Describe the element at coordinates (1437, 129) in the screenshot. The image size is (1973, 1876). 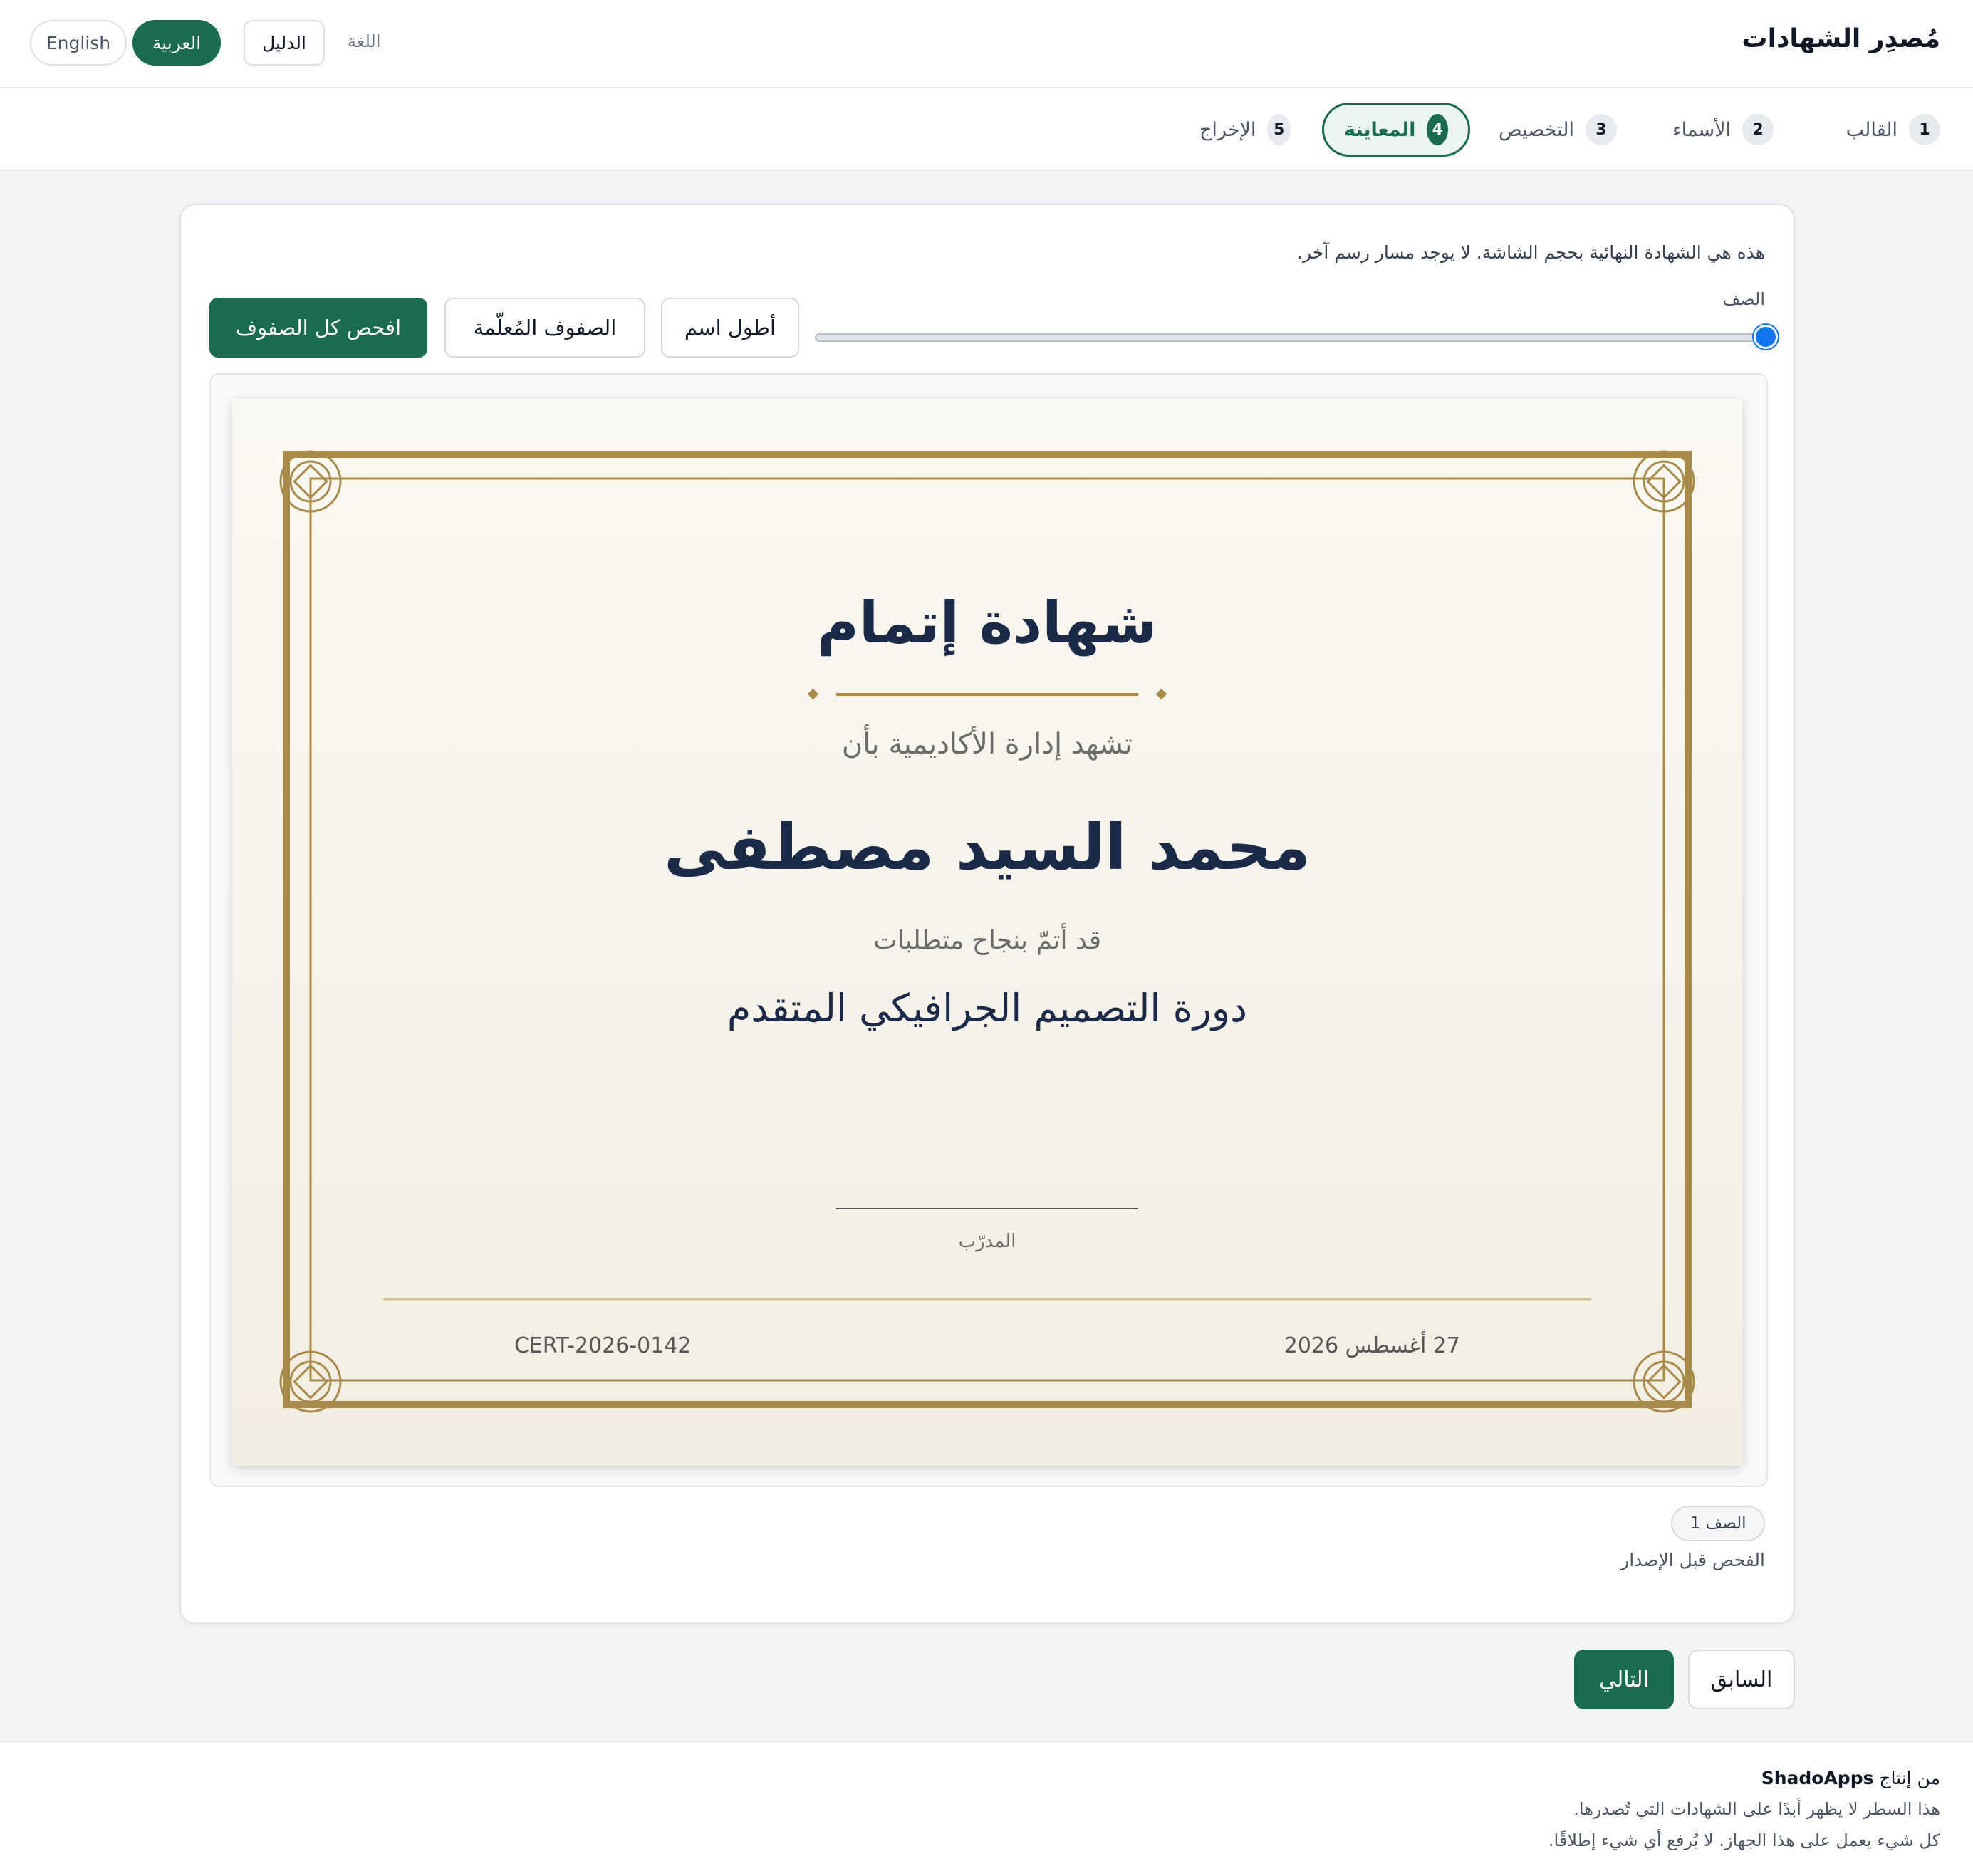
I see `step-number: 4` at that location.